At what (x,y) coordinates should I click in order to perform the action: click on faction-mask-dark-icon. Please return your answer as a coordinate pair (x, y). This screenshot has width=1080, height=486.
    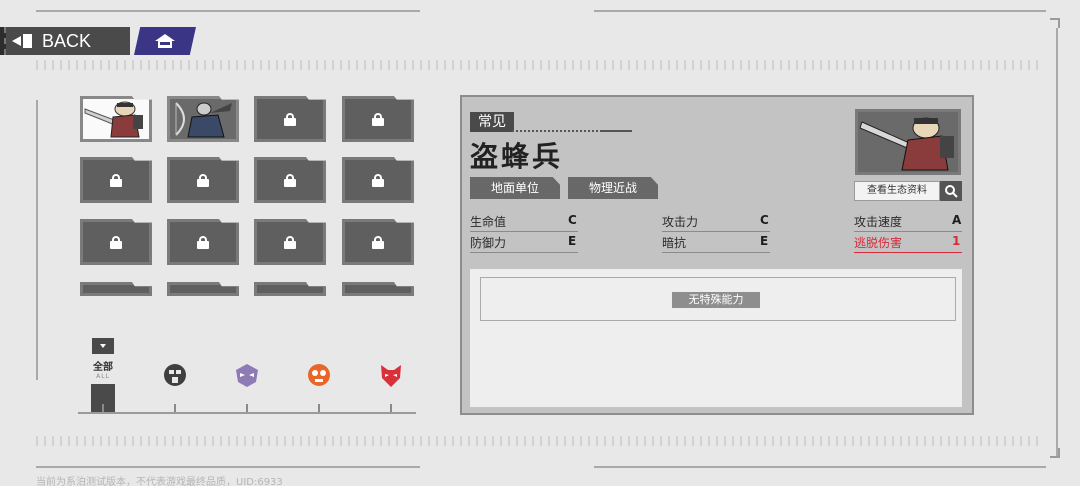
    Looking at the image, I should click on (175, 375).